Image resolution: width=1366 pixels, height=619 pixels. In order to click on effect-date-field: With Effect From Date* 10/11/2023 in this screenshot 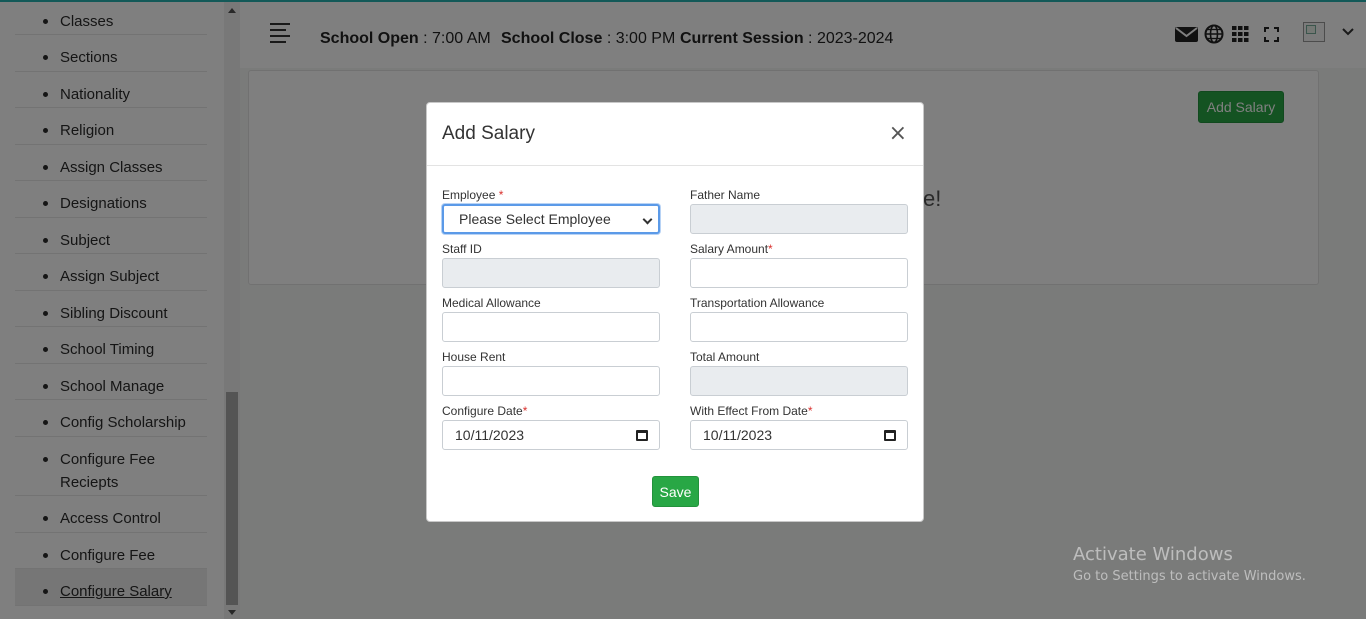, I will do `click(799, 427)`.